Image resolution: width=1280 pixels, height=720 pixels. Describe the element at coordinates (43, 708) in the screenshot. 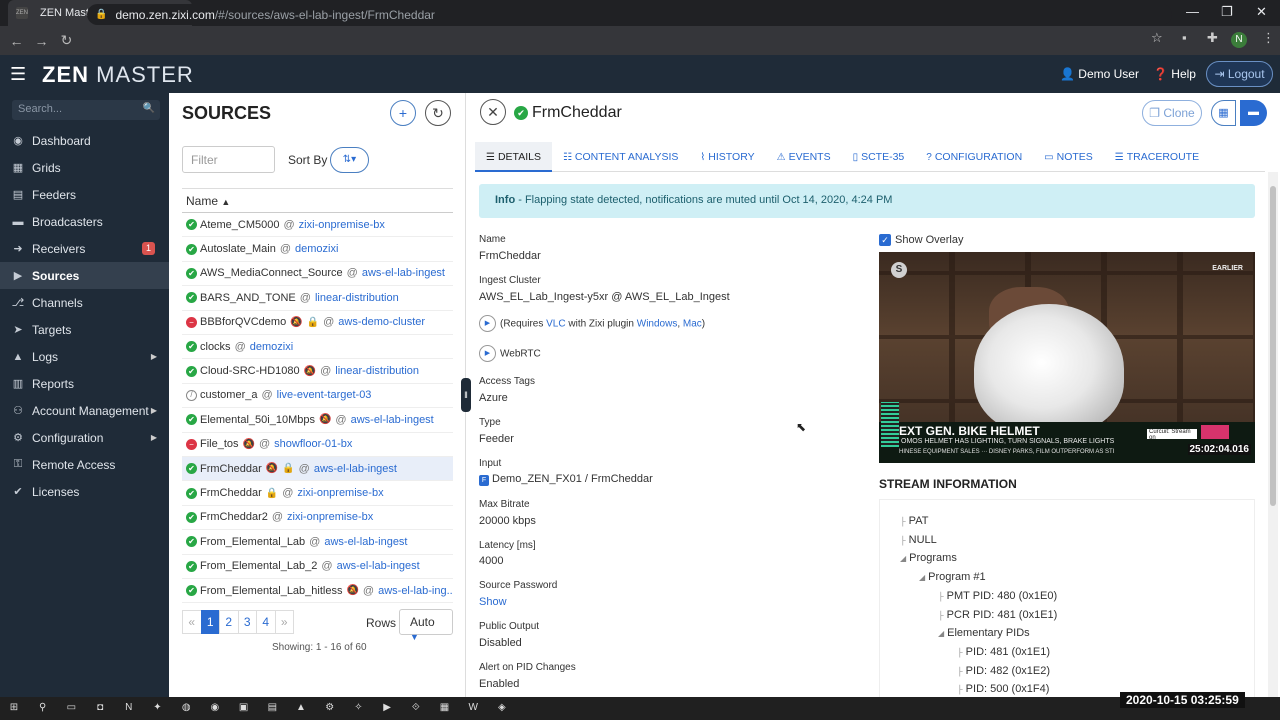

I see `search-icon: ⚲` at that location.